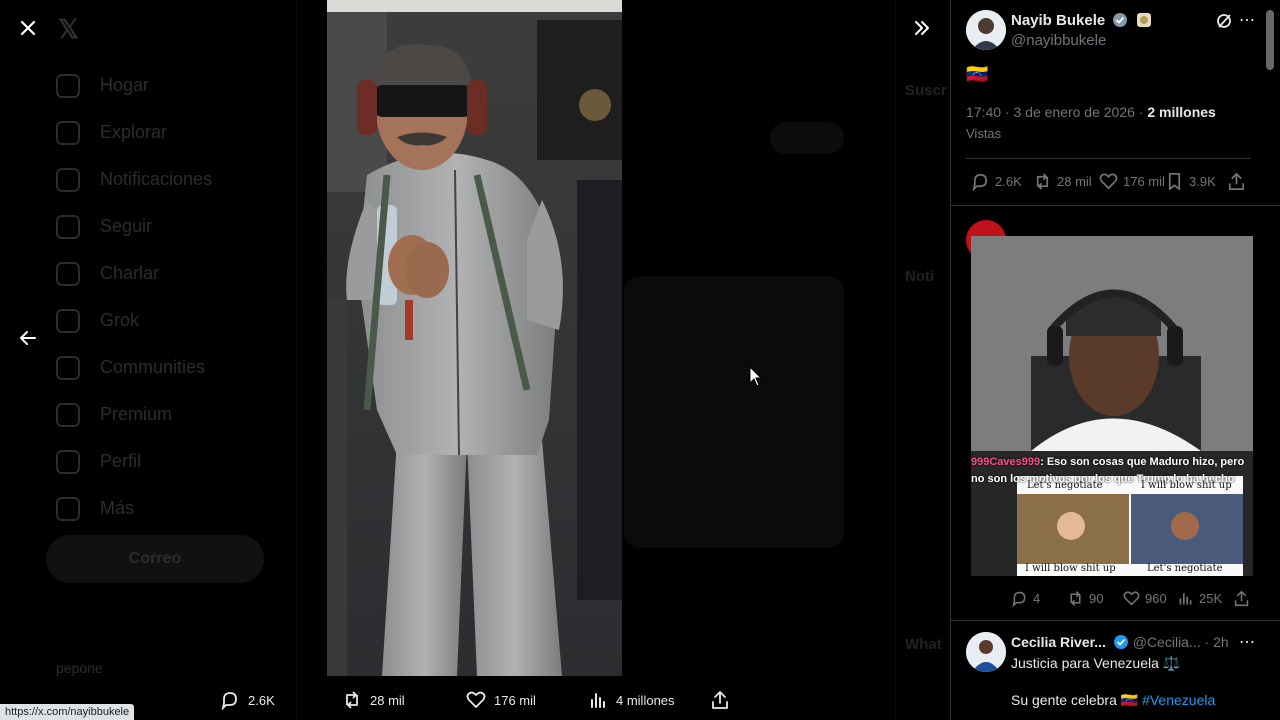  I want to click on reply1-like-action: 960, so click(1145, 598).